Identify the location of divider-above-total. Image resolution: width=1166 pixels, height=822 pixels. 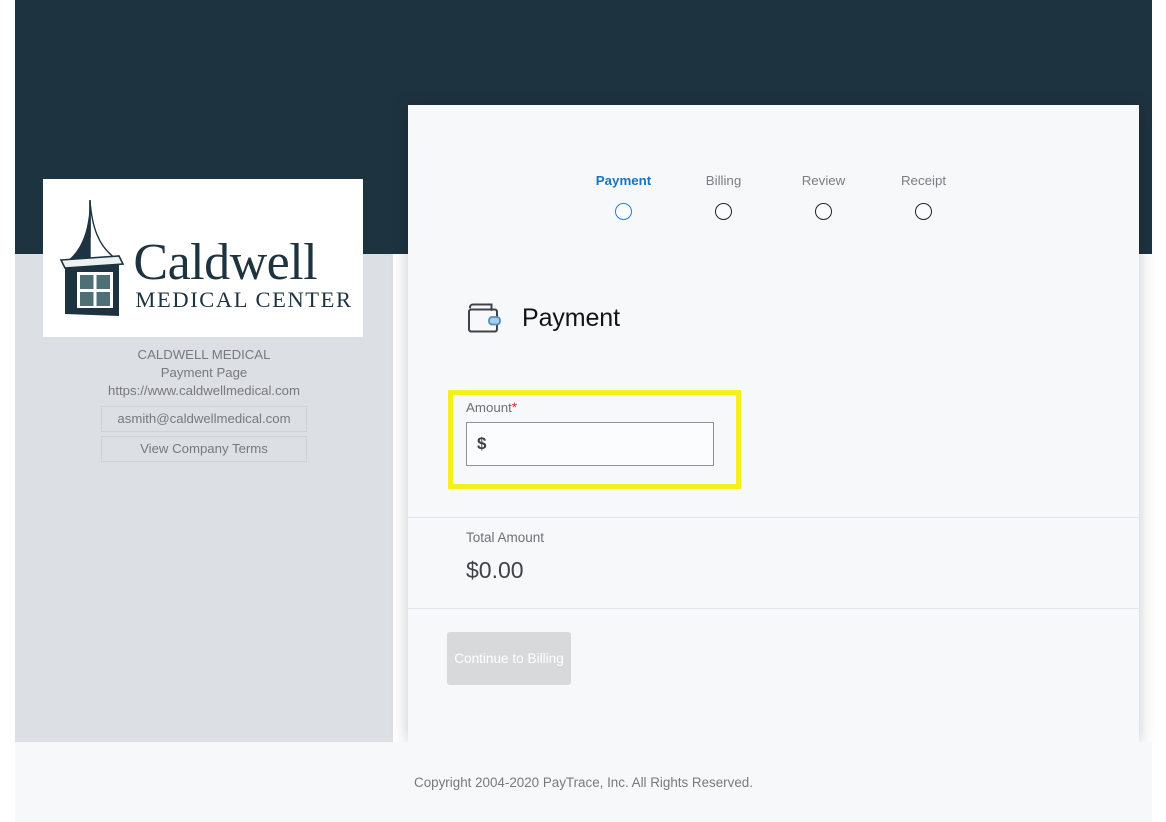
(773, 517).